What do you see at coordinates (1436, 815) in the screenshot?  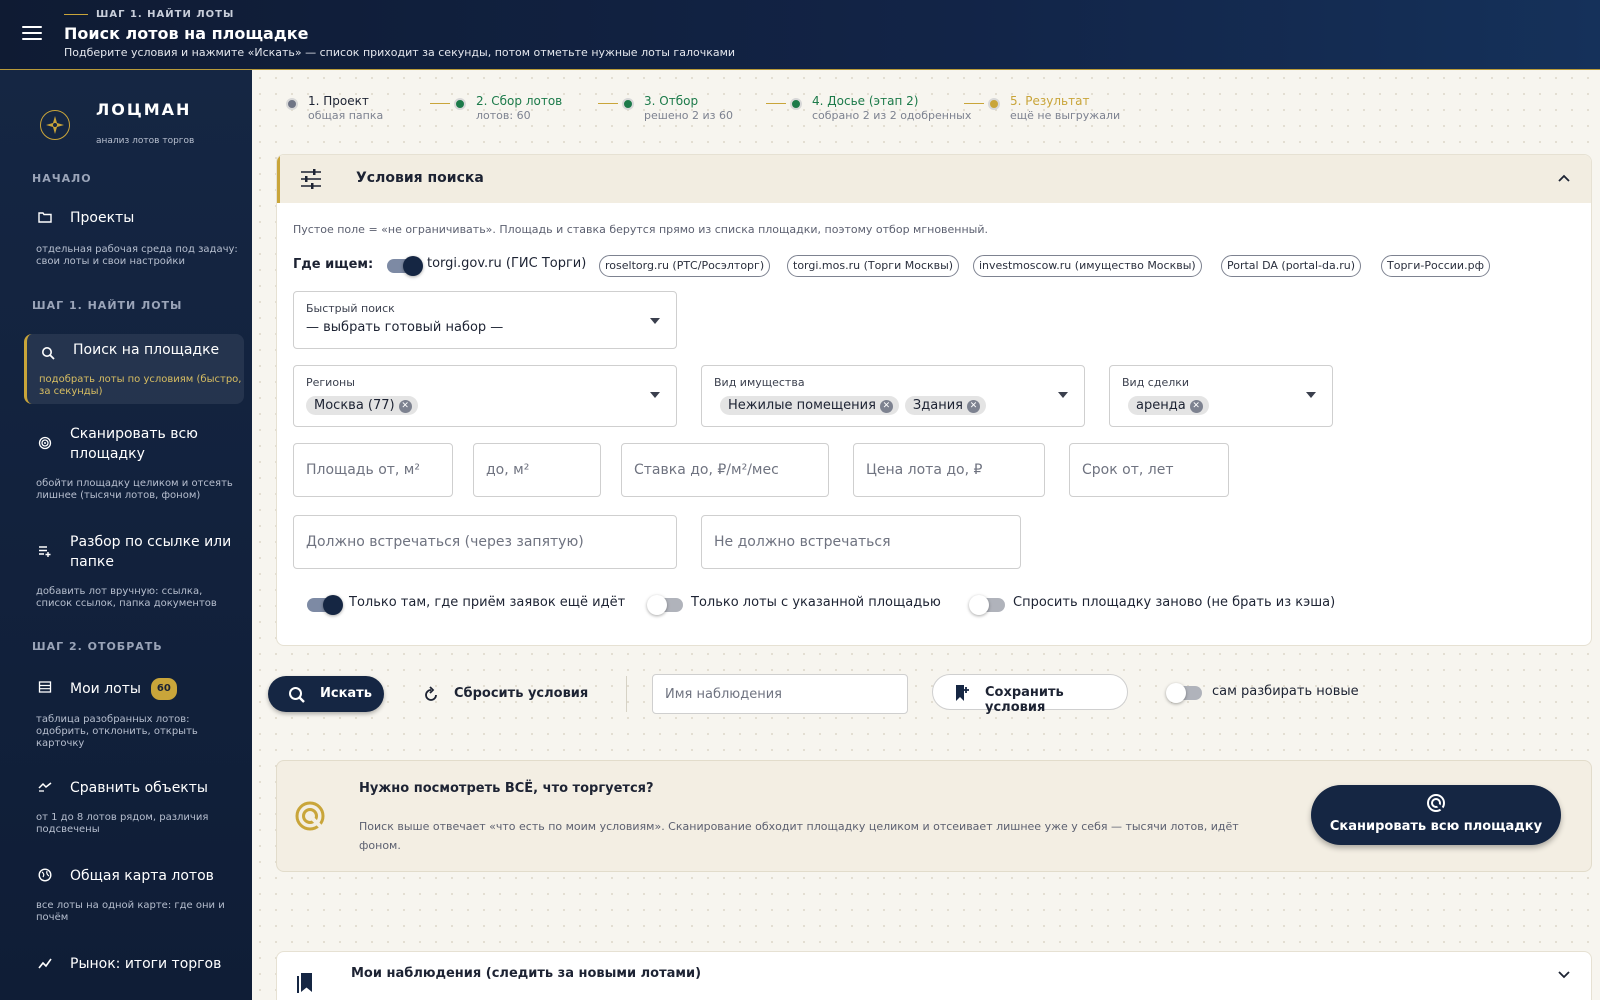 I see `scan-platform-button: Сканировать всю площадку` at bounding box center [1436, 815].